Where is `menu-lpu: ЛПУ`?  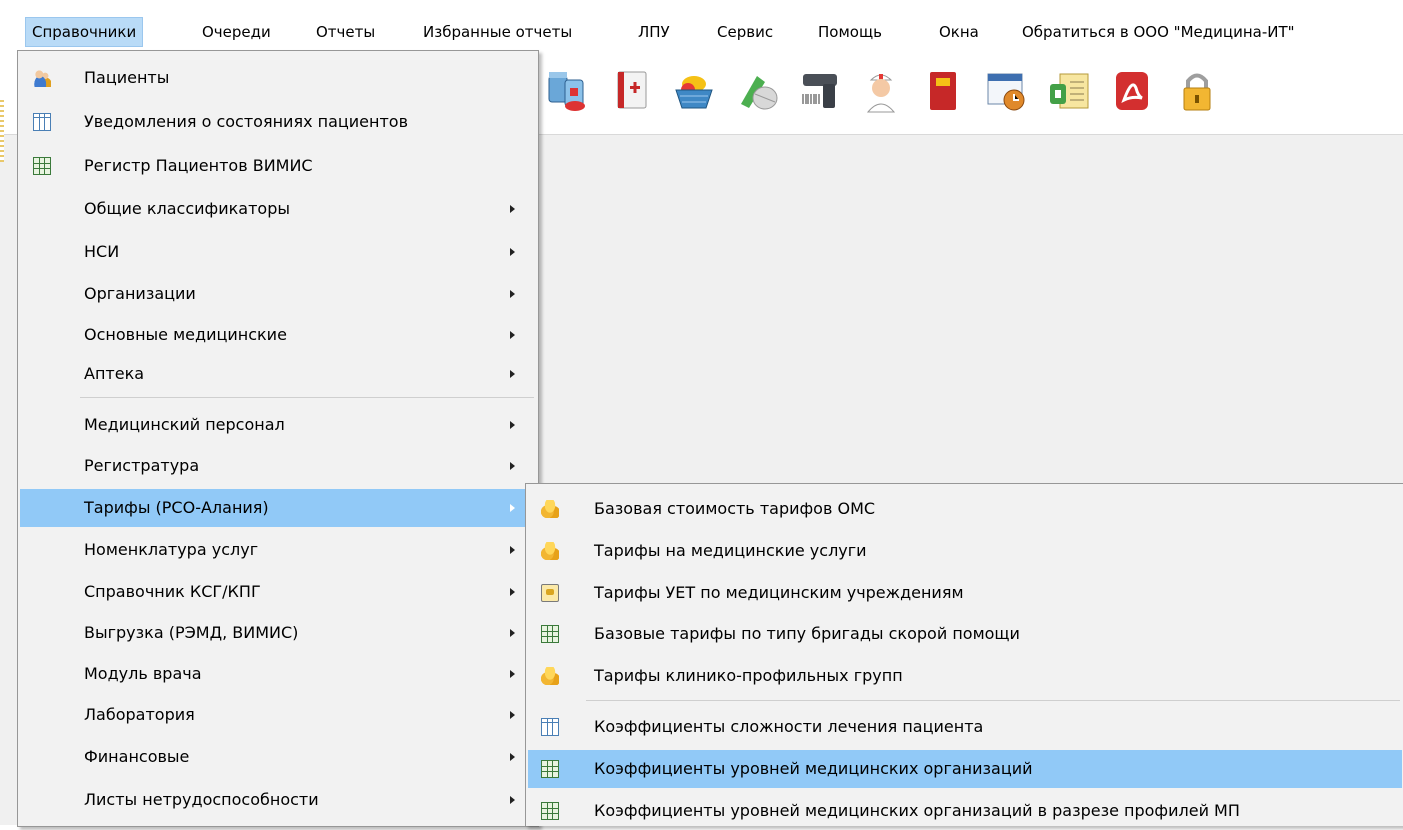 menu-lpu: ЛПУ is located at coordinates (654, 32).